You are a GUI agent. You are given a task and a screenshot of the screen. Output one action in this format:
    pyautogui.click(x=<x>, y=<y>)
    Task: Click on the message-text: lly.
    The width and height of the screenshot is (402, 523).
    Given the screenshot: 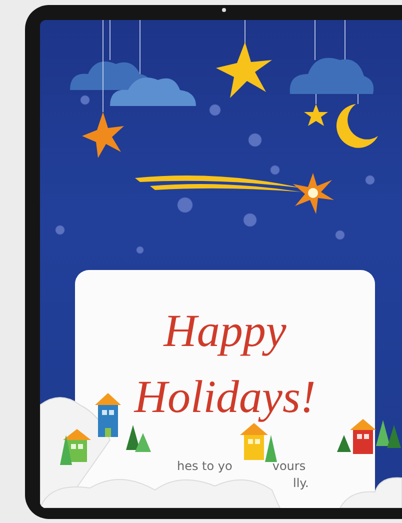 What is the action you would take?
    pyautogui.click(x=301, y=483)
    